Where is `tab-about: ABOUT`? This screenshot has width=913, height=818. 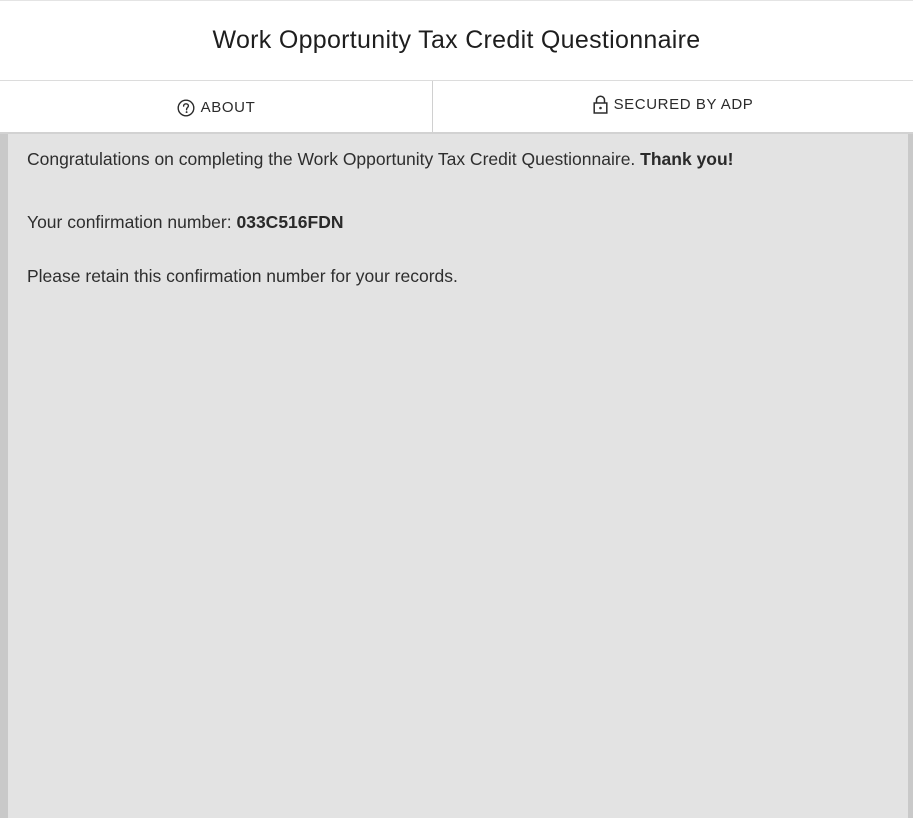 tab-about: ABOUT is located at coordinates (216, 106).